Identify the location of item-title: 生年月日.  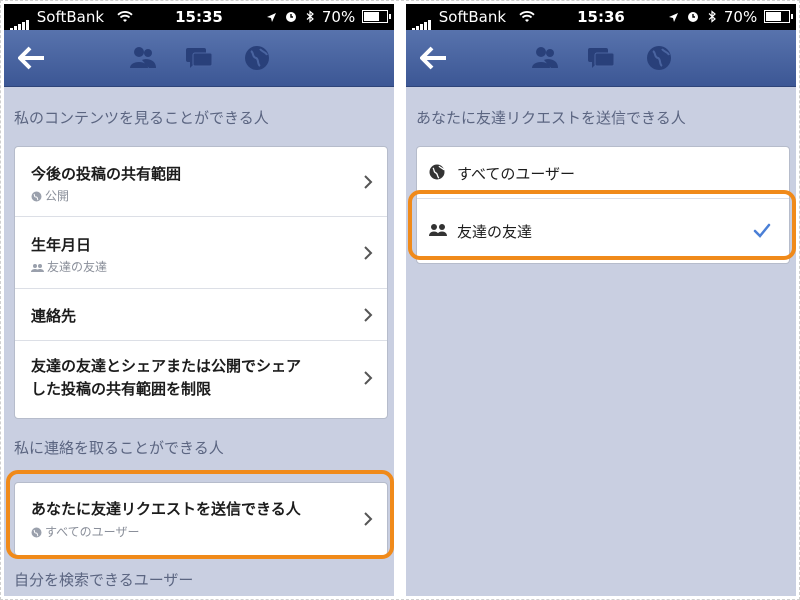
(61, 245).